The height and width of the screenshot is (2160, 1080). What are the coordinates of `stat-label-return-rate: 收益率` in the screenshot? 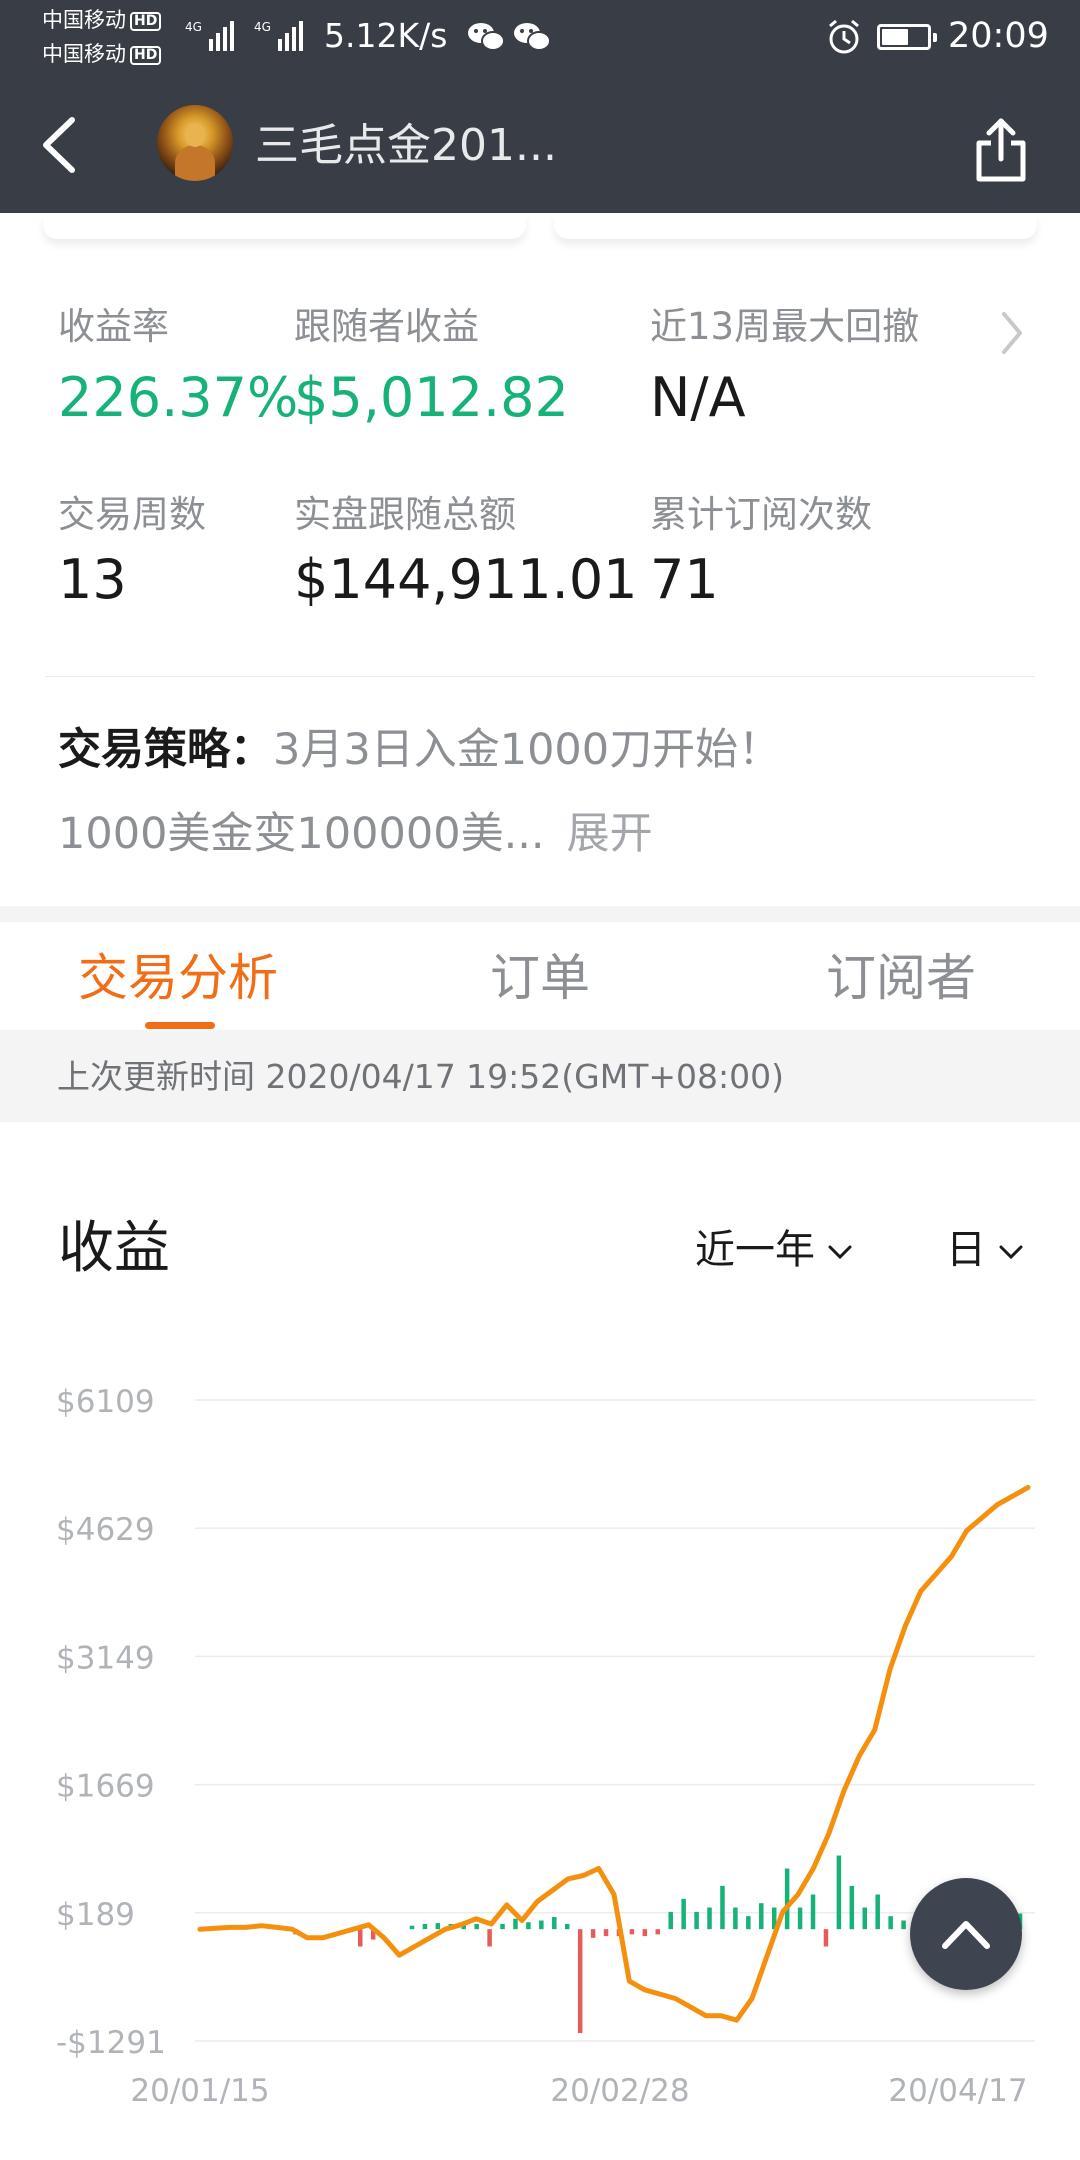 It's located at (113, 326).